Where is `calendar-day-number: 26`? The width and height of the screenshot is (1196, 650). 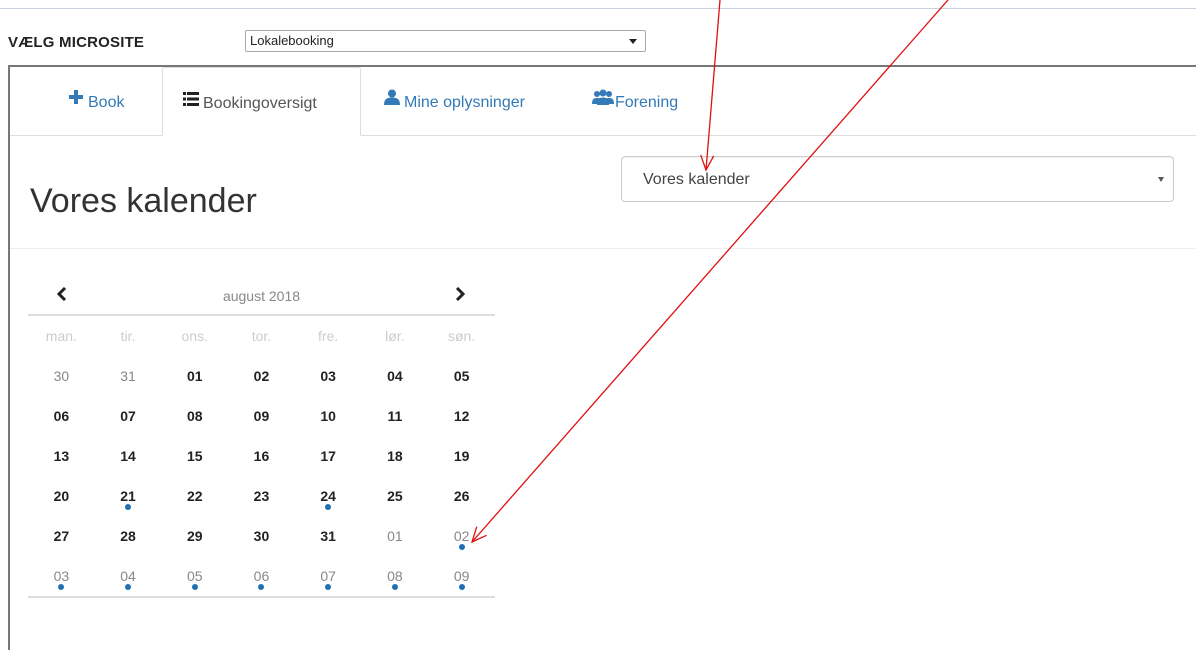 calendar-day-number: 26 is located at coordinates (461, 496).